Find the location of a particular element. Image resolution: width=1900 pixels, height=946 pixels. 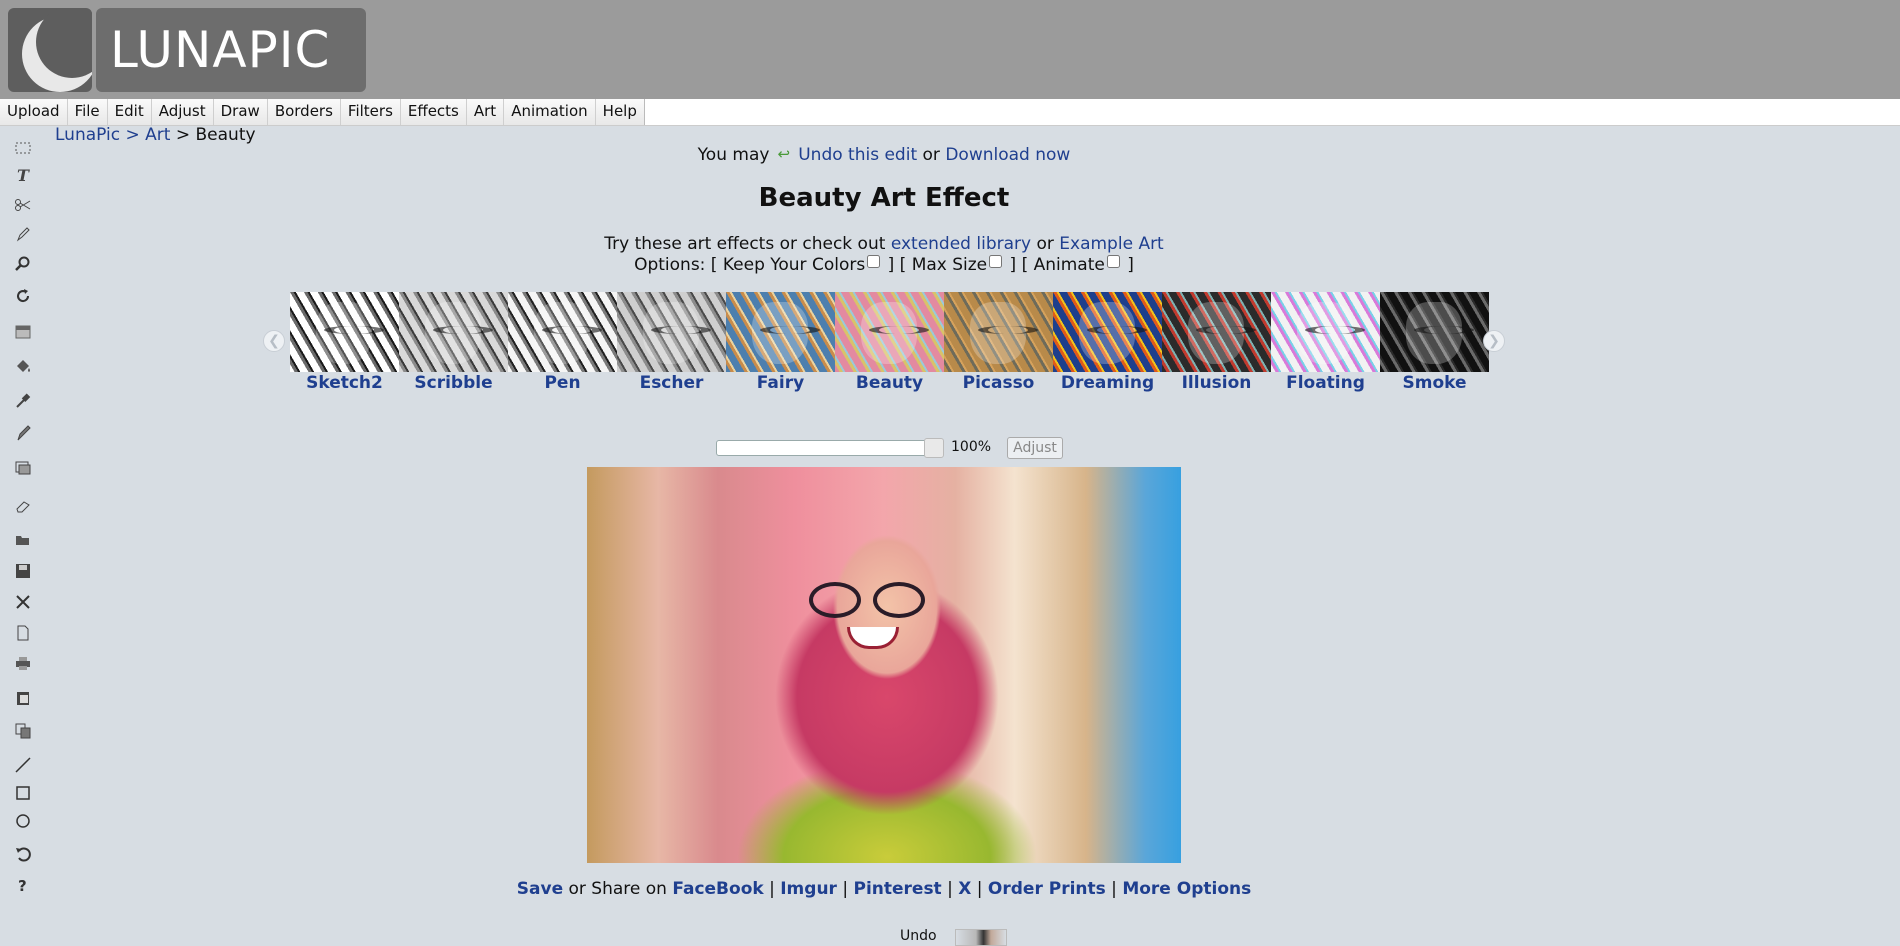

menu-upload: Upload is located at coordinates (34, 112).